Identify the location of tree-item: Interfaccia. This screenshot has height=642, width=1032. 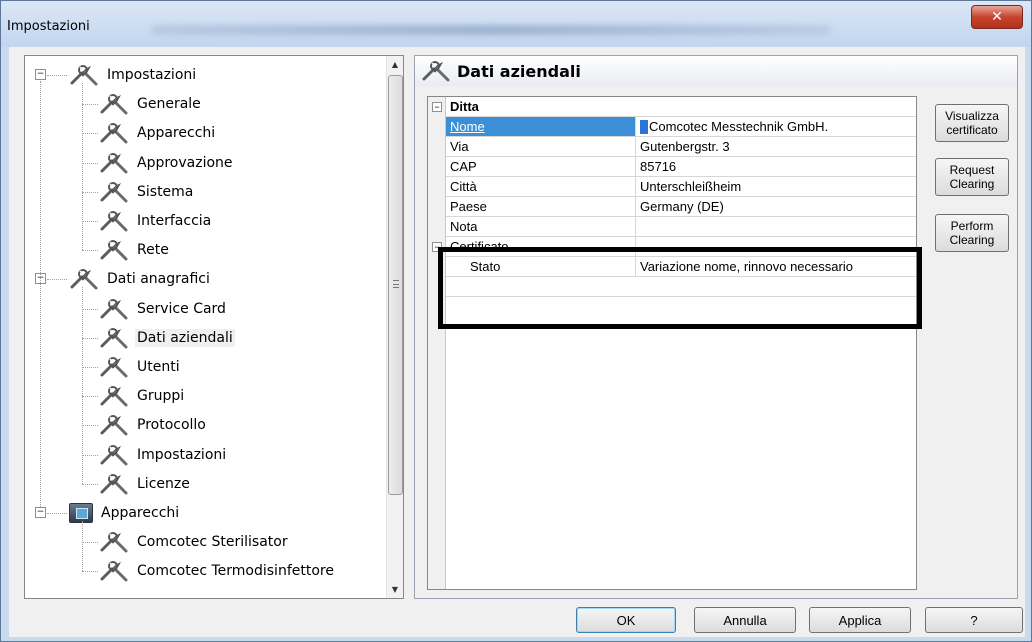
(156, 221).